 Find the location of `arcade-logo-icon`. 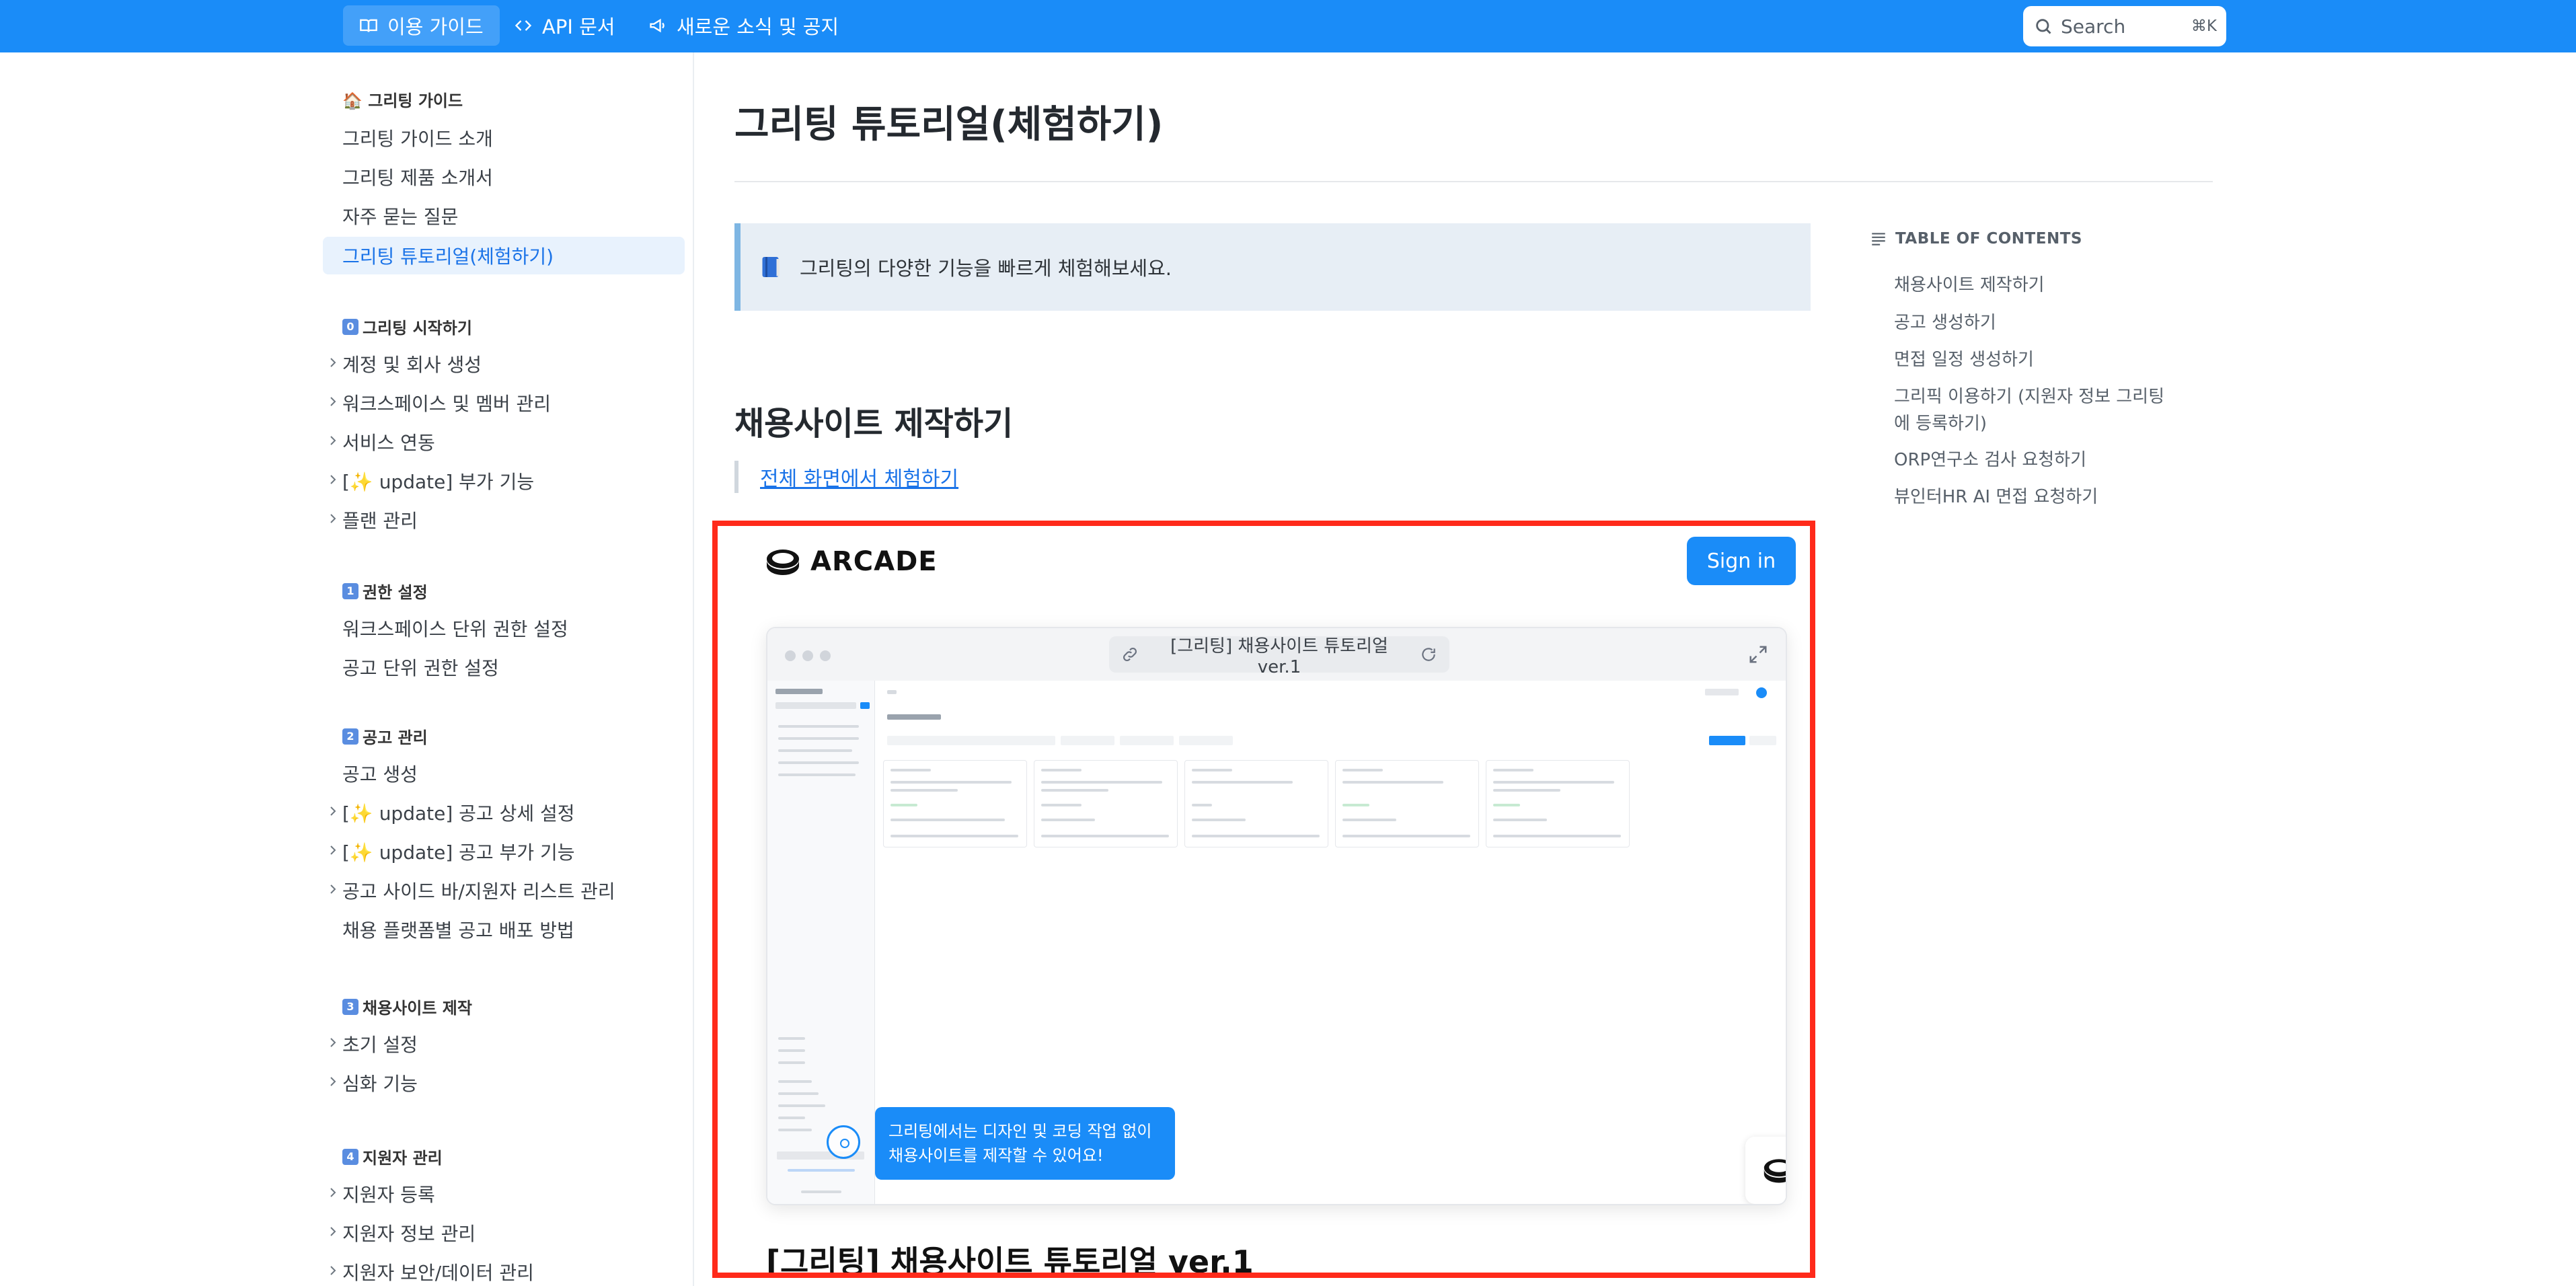

arcade-logo-icon is located at coordinates (783, 563).